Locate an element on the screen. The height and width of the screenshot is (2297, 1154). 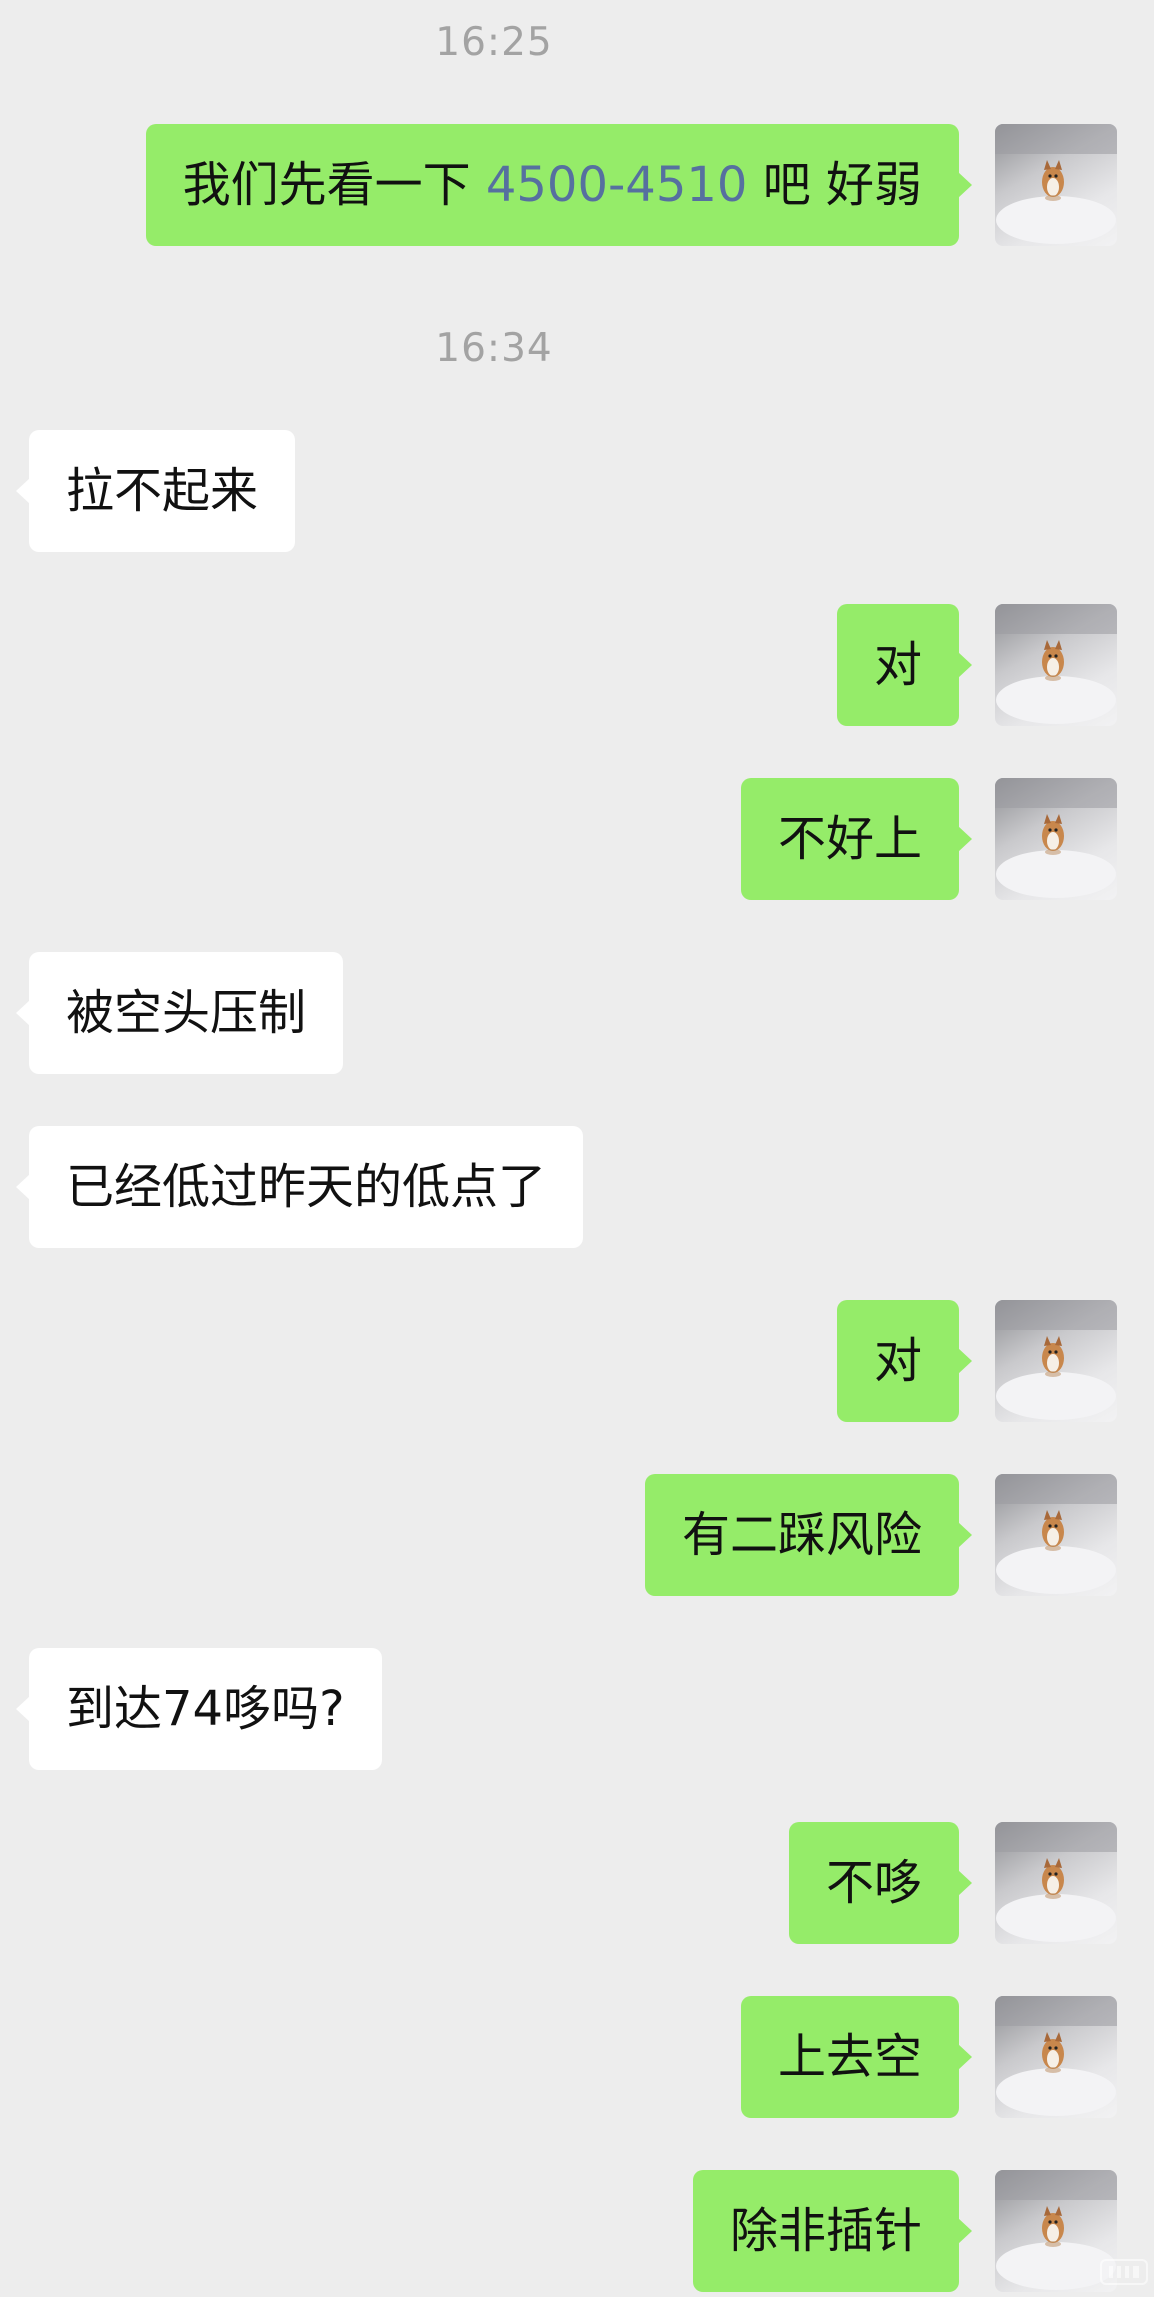
message-bubble-sent: 除非插针 is located at coordinates (832, 2231).